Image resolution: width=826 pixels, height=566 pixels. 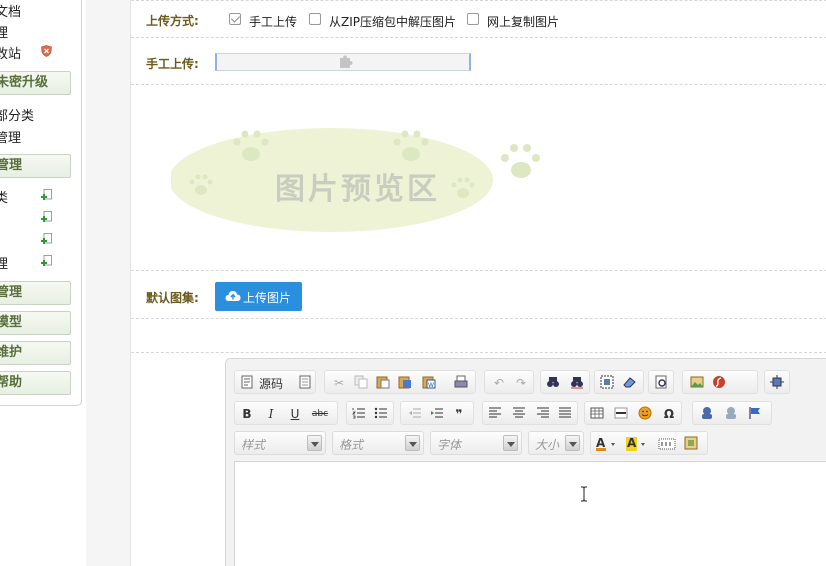 What do you see at coordinates (305, 383) in the screenshot?
I see `template-icon` at bounding box center [305, 383].